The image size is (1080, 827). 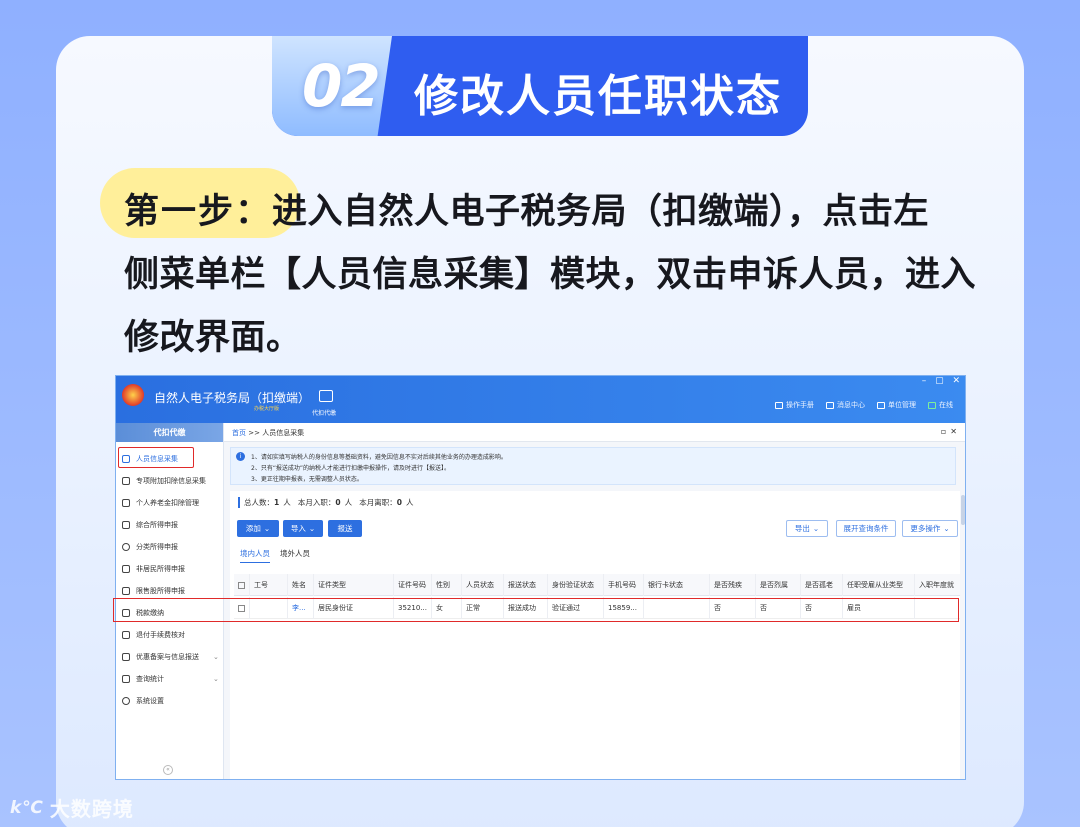 What do you see at coordinates (527, 212) in the screenshot?
I see `step-text-line-1: 第一步：进入自然人电子税务局（扣缴端），点击左` at bounding box center [527, 212].